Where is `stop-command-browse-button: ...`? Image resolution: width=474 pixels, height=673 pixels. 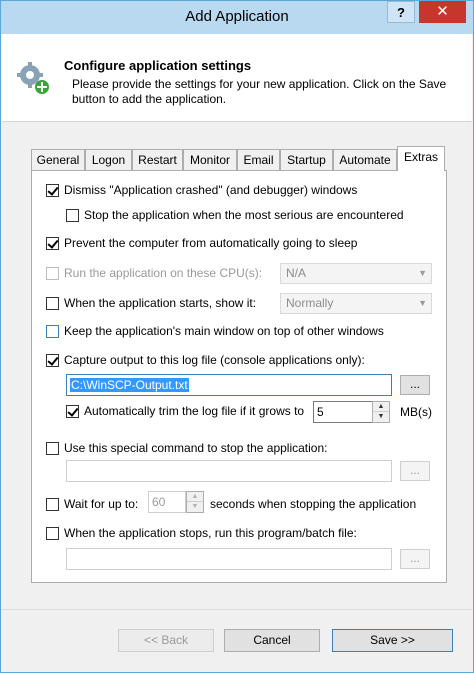
stop-command-browse-button: ... is located at coordinates (415, 471).